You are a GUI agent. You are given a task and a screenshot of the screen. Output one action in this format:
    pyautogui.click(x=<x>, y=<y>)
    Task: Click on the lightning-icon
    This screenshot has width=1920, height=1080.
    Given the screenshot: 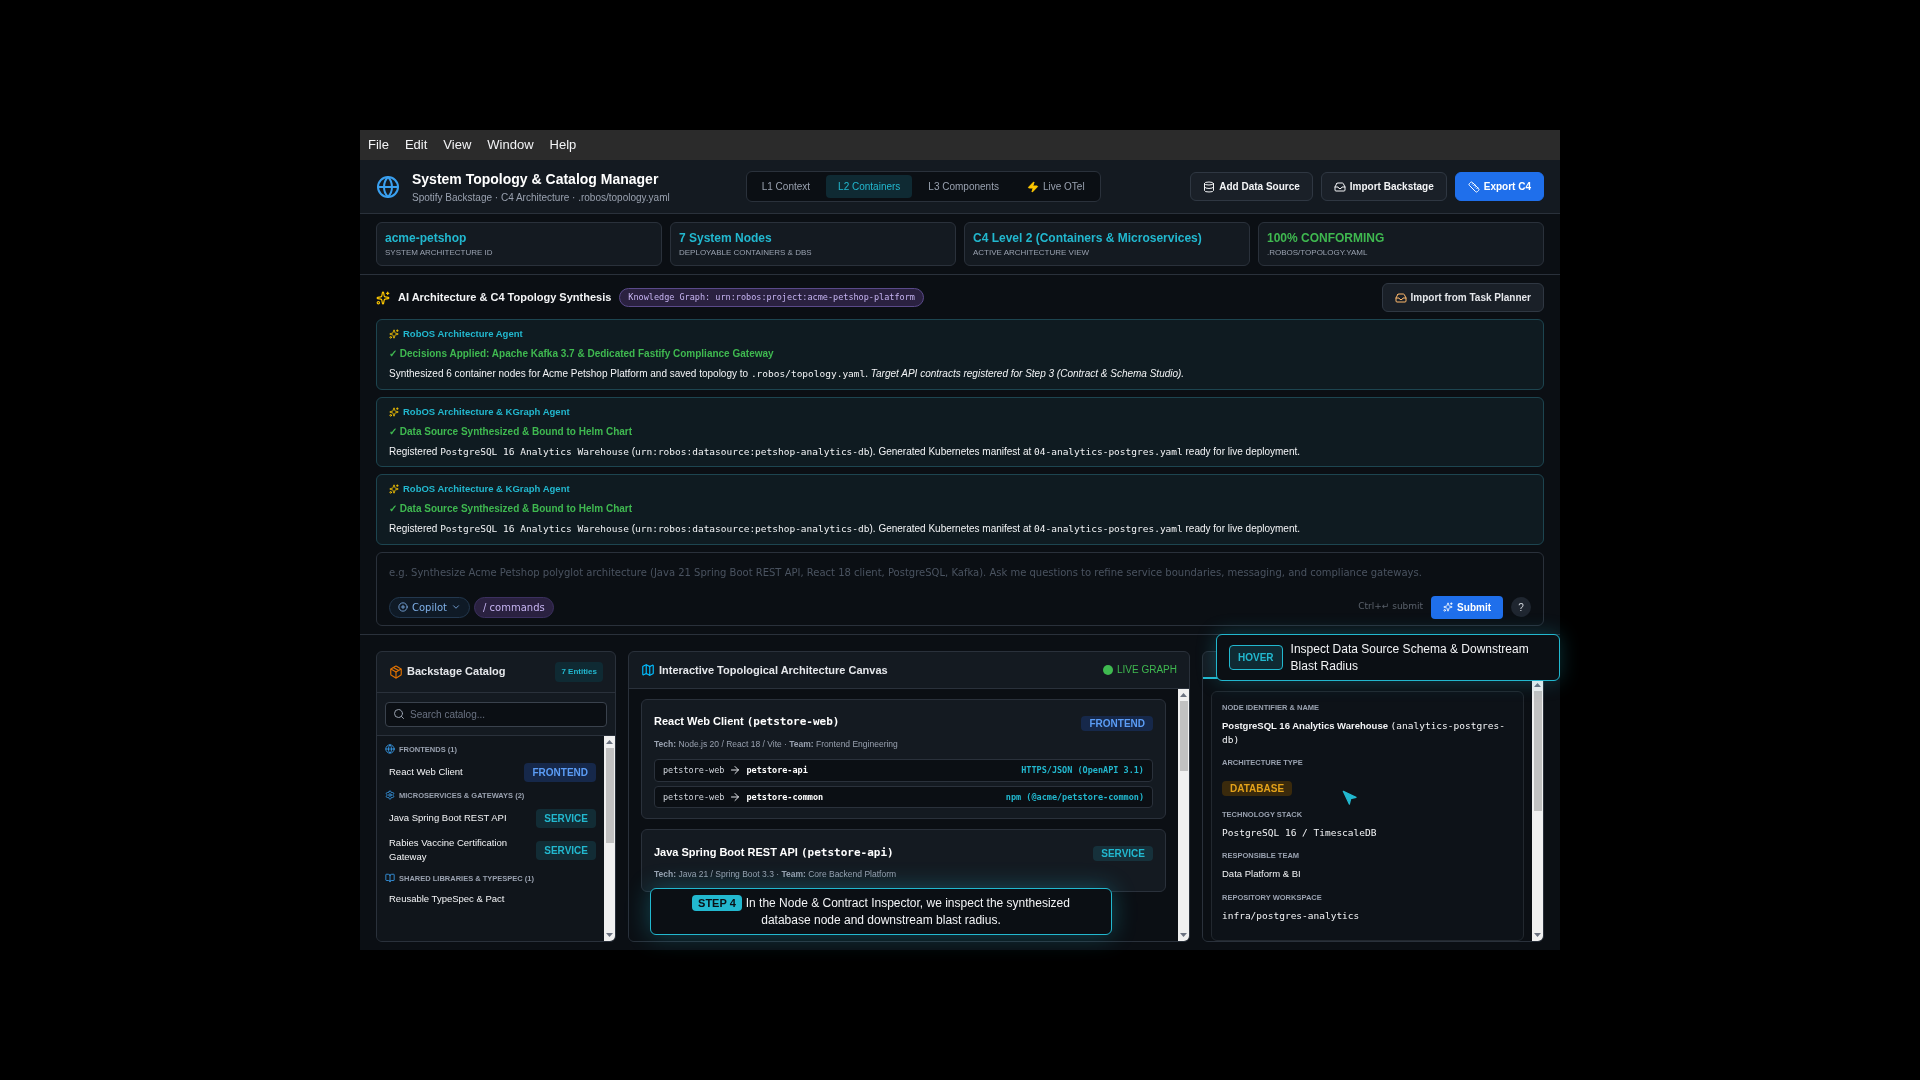 What is the action you would take?
    pyautogui.click(x=1032, y=186)
    